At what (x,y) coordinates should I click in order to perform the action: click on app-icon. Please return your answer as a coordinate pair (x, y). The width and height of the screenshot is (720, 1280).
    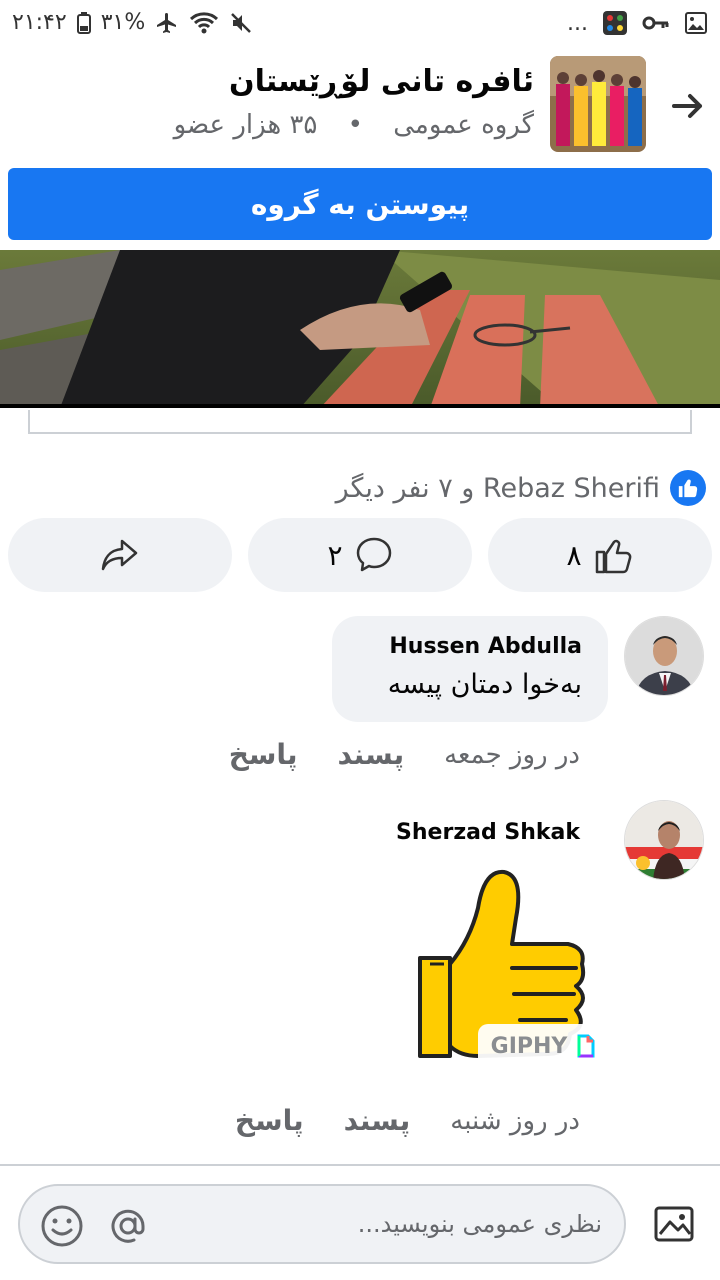
    Looking at the image, I should click on (615, 23).